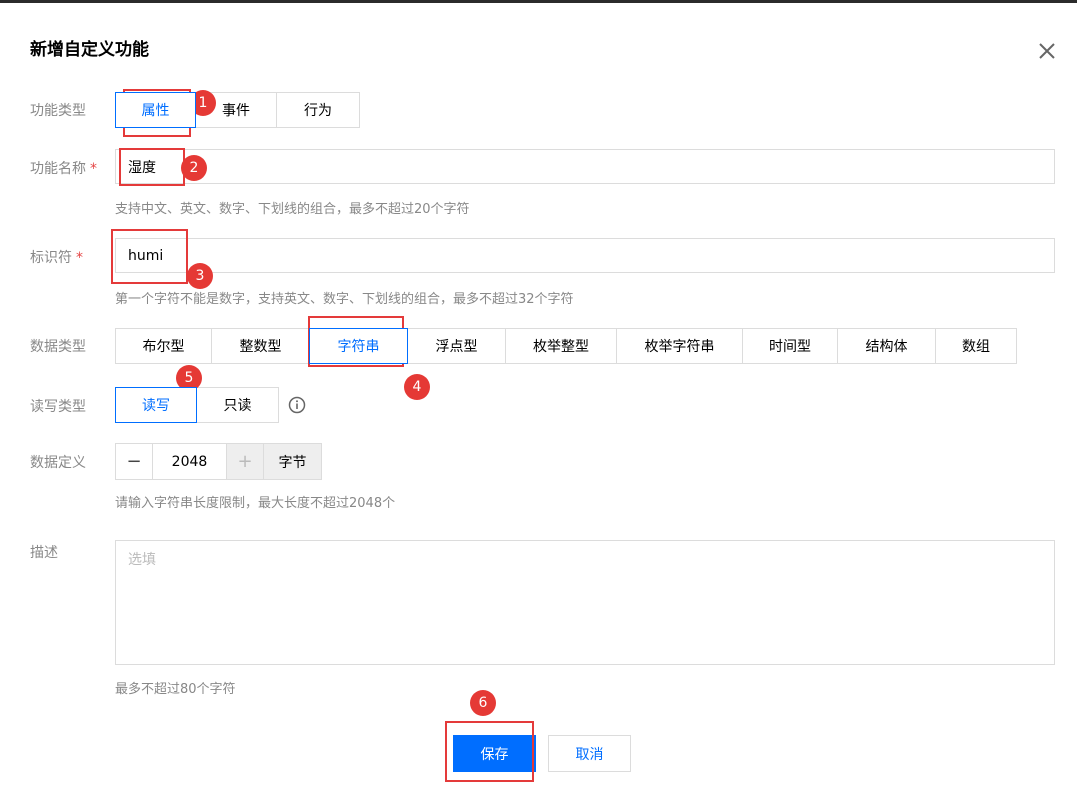  I want to click on unit-label: 字节, so click(292, 461).